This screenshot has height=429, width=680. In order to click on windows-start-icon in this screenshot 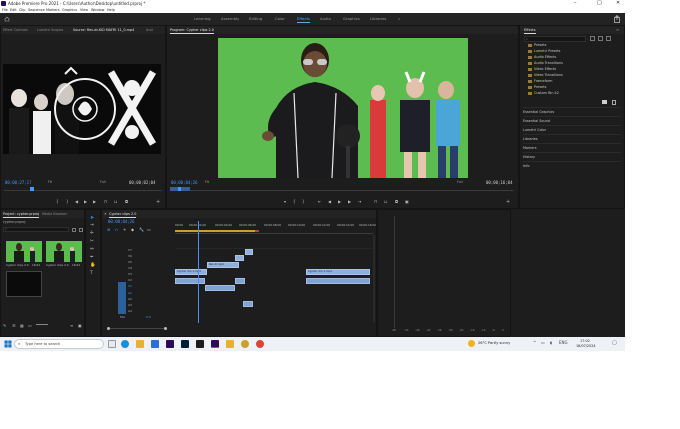, I will do `click(8, 344)`.